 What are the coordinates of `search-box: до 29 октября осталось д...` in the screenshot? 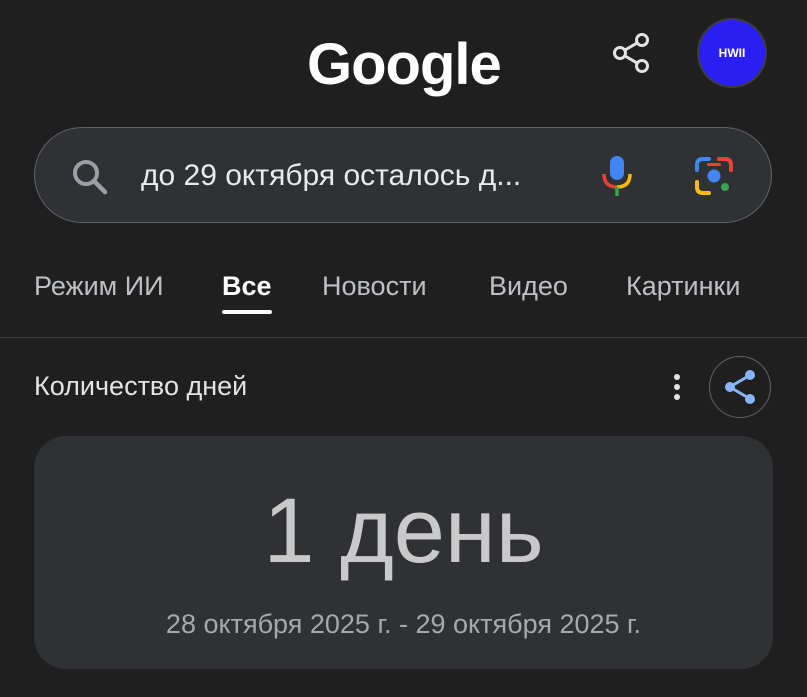 It's located at (403, 175).